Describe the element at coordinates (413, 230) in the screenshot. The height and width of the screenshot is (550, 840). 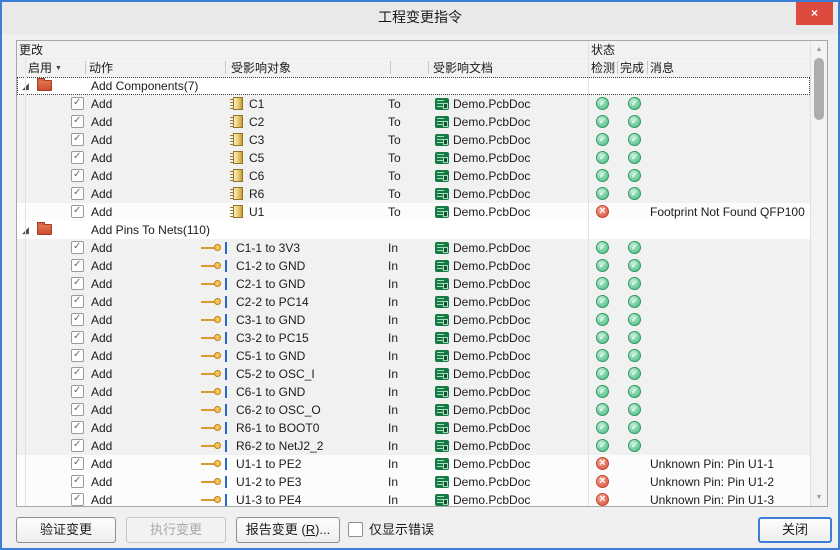
I see `group-row: ◢ Add Pins To Nets(110)` at that location.